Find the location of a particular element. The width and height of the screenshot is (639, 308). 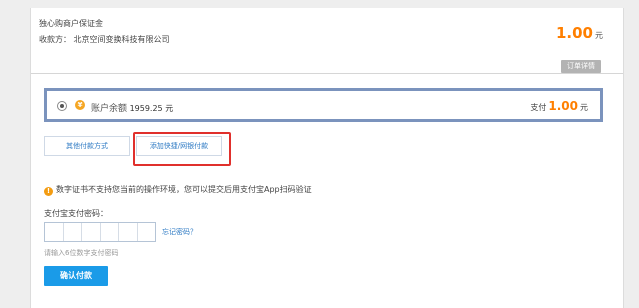

certificate-notice: ! 数字证书不支持您当前的操作环境，您可以提交后用支付宝App扫码验证 is located at coordinates (178, 190).